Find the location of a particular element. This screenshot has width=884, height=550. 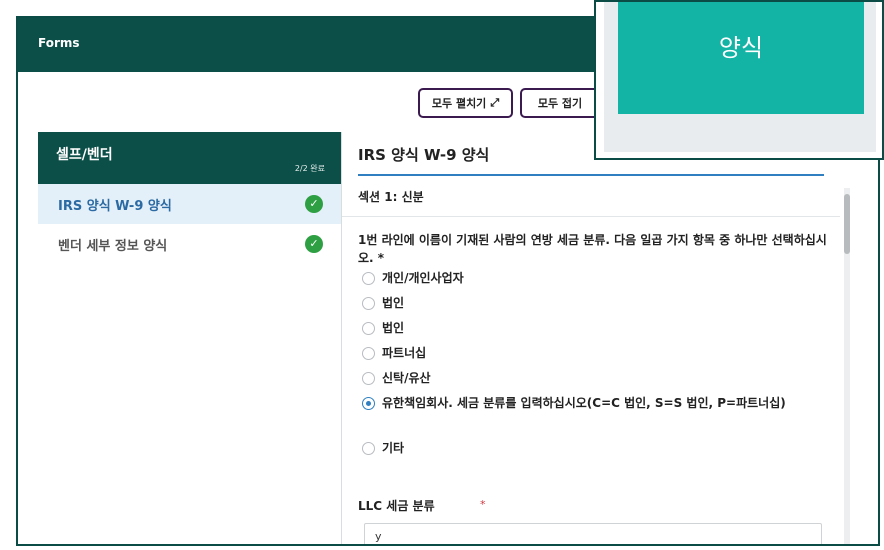

radio-option-partnership: 파트너십 is located at coordinates (394, 353).